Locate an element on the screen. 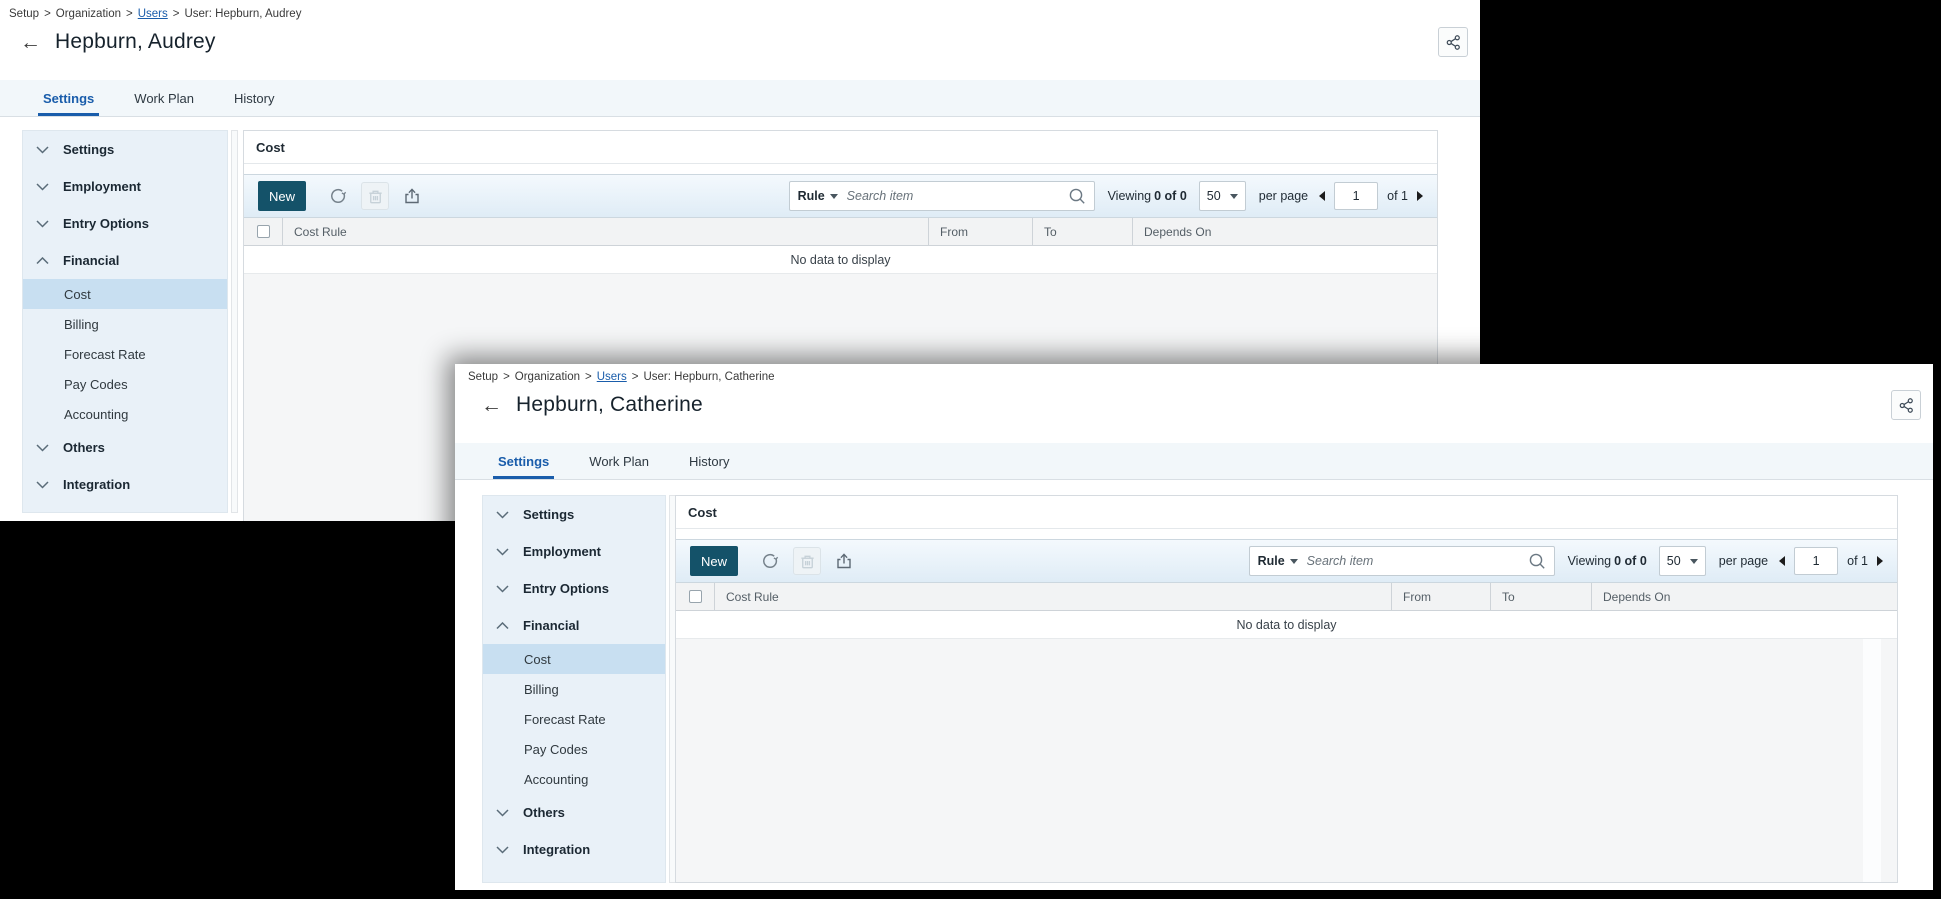  table-header-row: Cost Rule From To Depends On is located at coordinates (1286, 597).